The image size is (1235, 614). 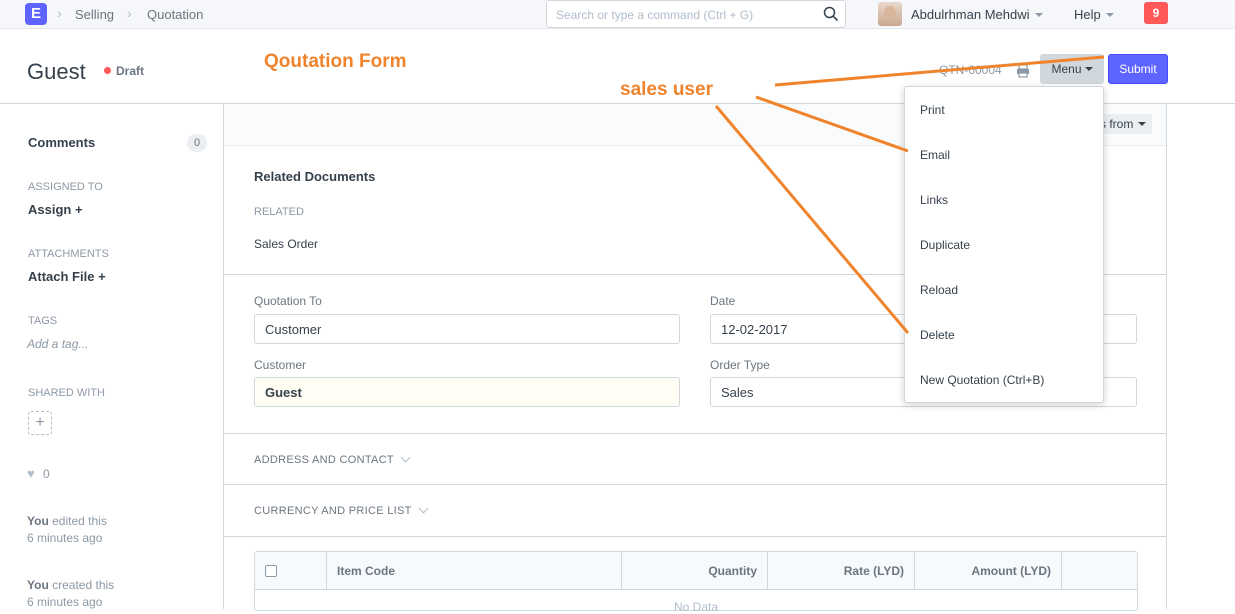 I want to click on menu-item-duplicate: Duplicate, so click(x=945, y=245).